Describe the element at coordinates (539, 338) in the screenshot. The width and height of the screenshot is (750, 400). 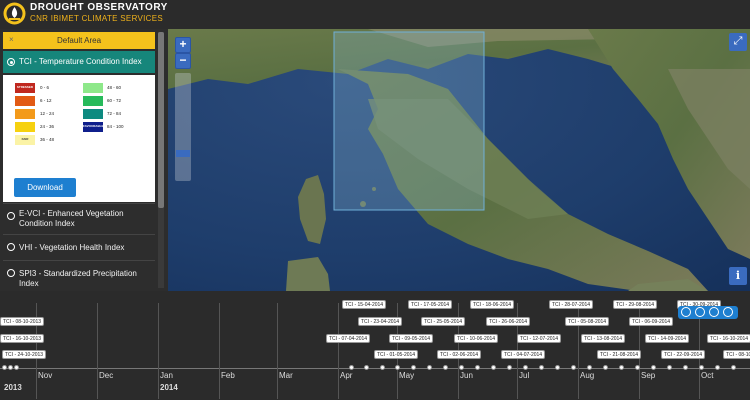
I see `timeline-tag: TCI - 12-07-2014` at that location.